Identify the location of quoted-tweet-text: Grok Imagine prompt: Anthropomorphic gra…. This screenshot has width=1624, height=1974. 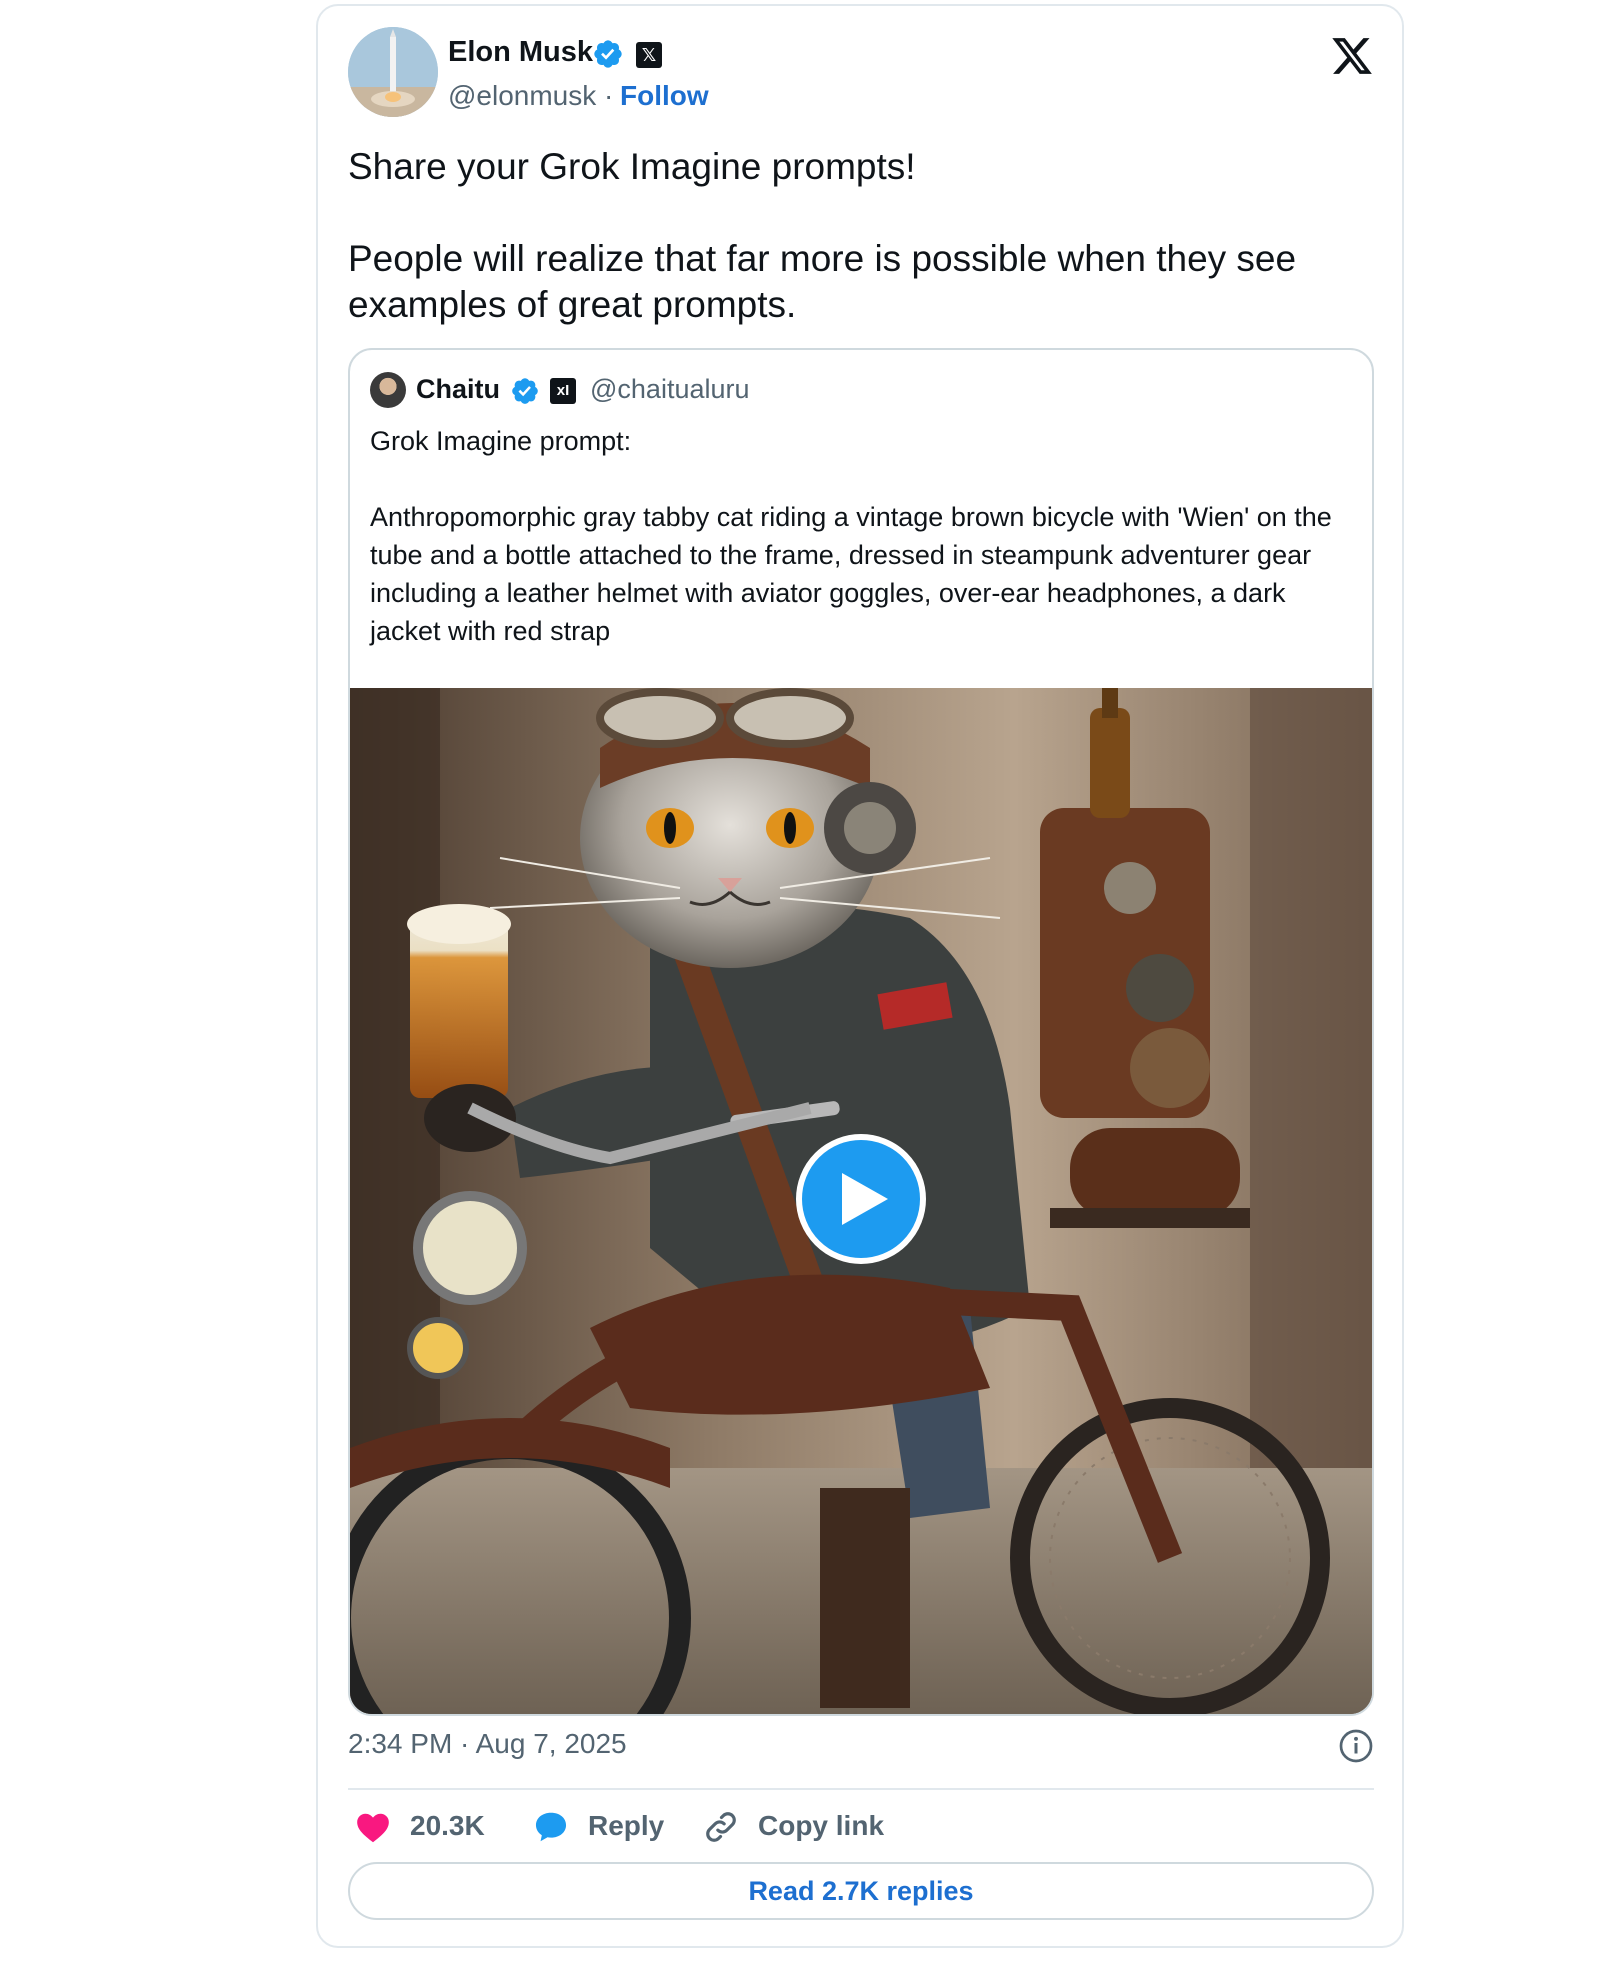
(865, 536).